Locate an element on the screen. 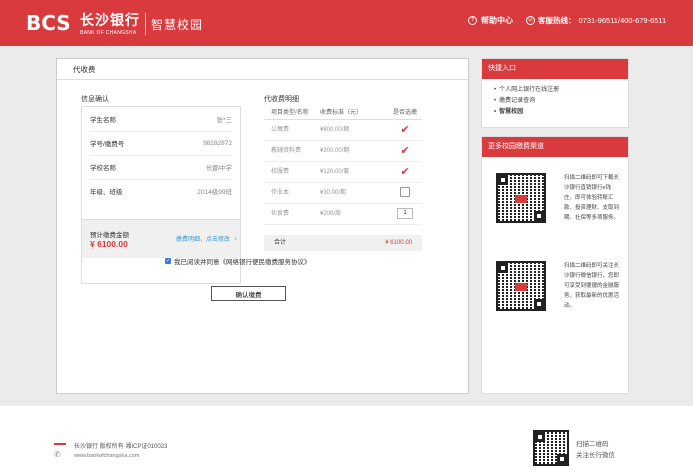 The height and width of the screenshot is (472, 693). fee-total: 合计 ¥ 6100.00 is located at coordinates (343, 243).